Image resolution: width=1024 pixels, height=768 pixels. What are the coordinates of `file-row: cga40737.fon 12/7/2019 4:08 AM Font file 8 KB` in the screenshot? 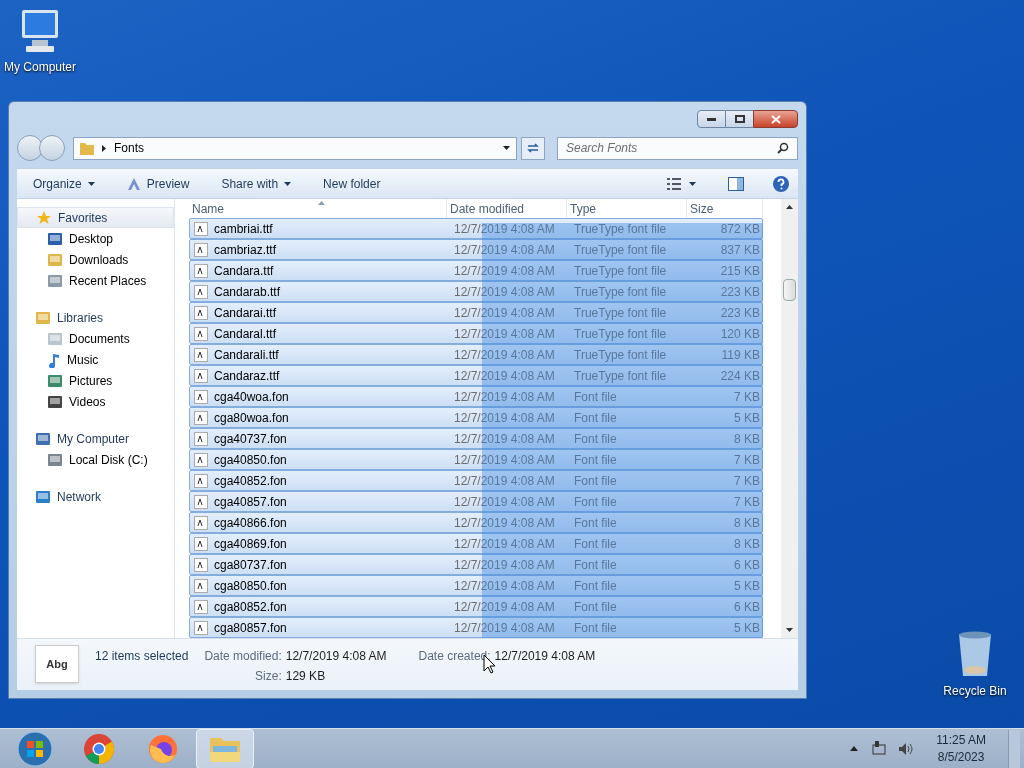 It's located at (476, 438).